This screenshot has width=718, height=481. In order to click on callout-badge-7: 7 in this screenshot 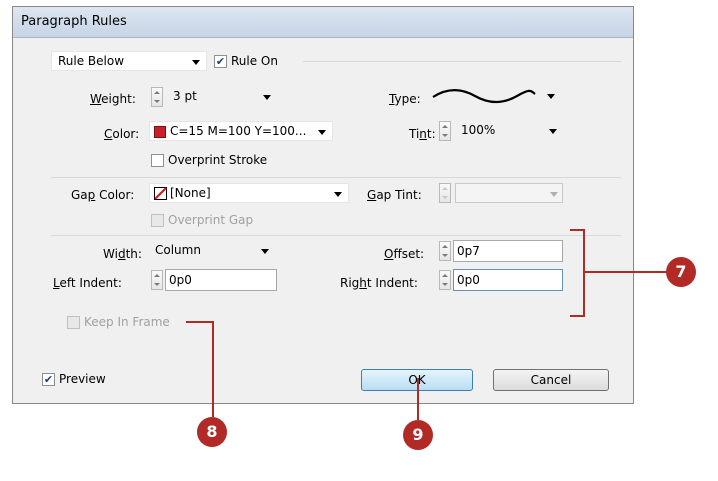, I will do `click(681, 272)`.